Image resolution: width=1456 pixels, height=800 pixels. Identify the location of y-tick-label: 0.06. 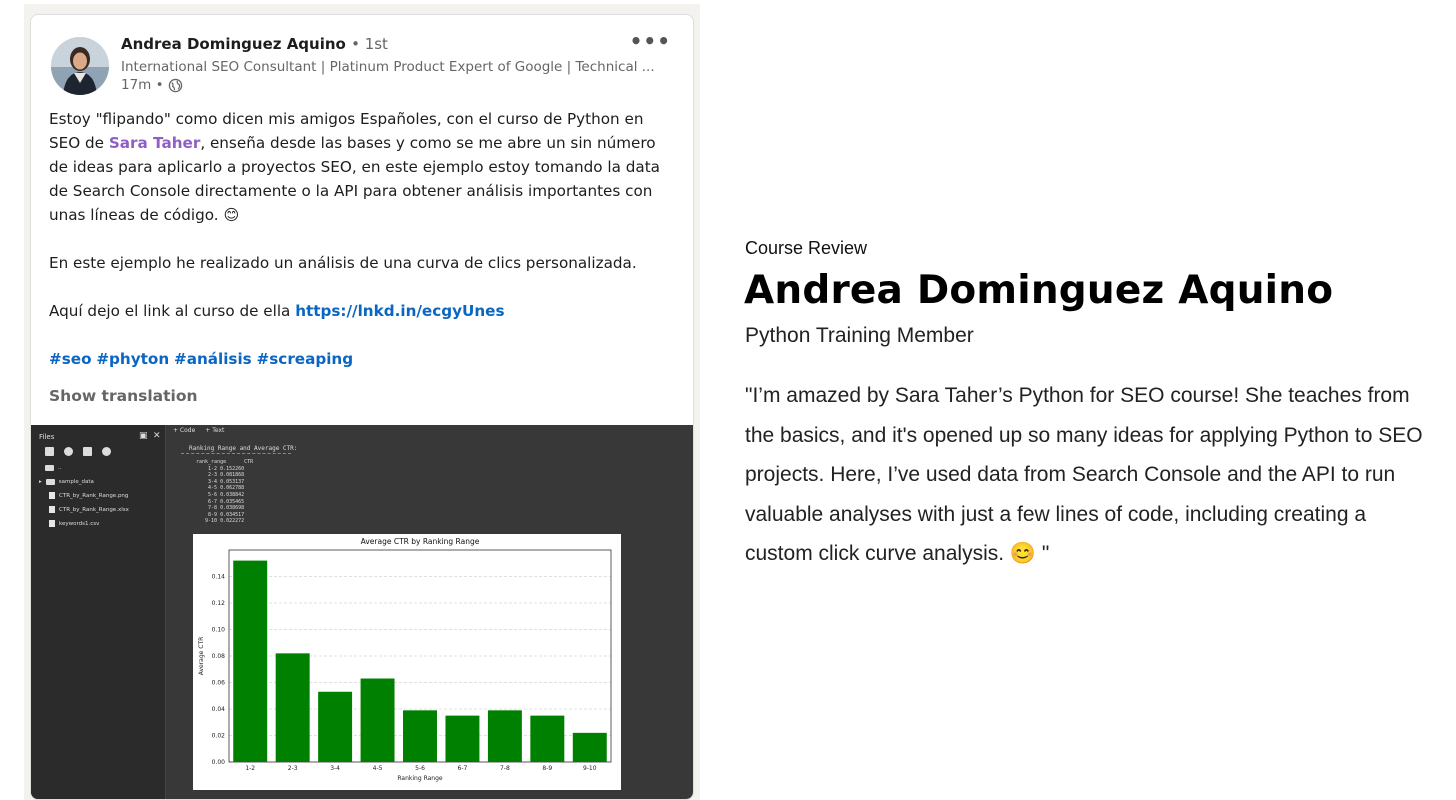
(219, 683).